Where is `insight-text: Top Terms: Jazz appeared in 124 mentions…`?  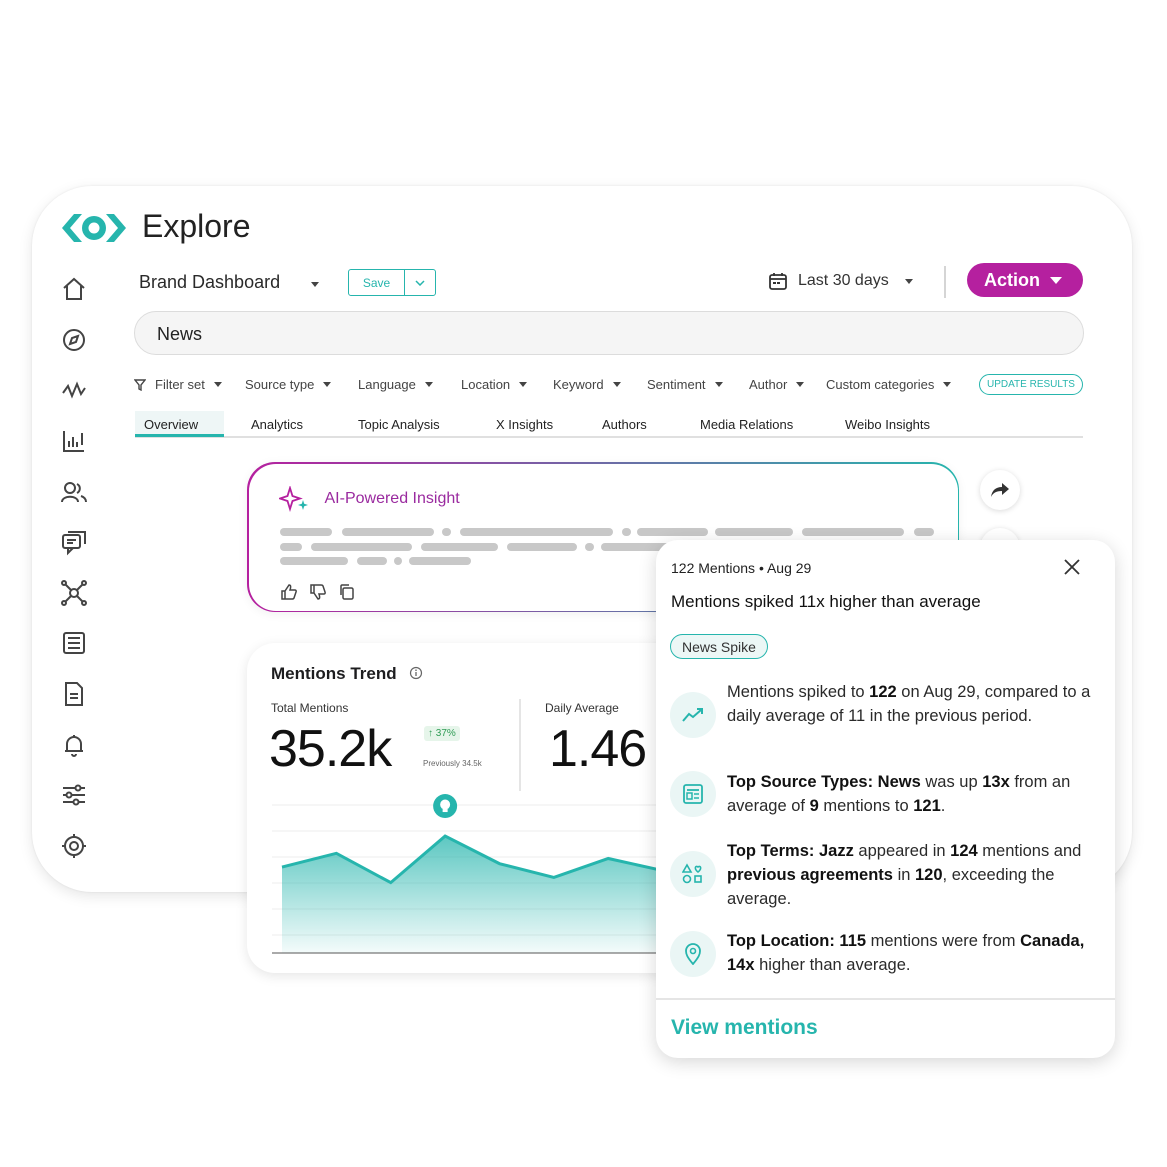
insight-text: Top Terms: Jazz appeared in 124 mentions… is located at coordinates (904, 875).